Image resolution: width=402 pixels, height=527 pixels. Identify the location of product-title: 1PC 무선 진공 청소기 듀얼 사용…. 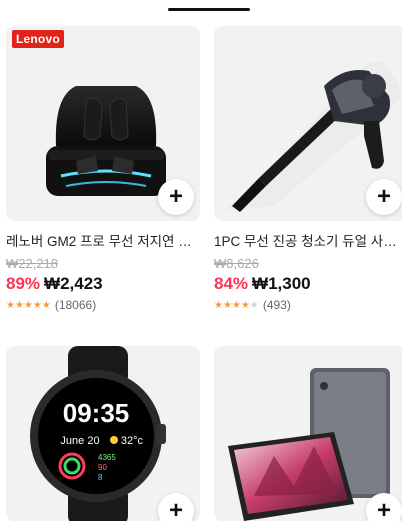
(308, 240).